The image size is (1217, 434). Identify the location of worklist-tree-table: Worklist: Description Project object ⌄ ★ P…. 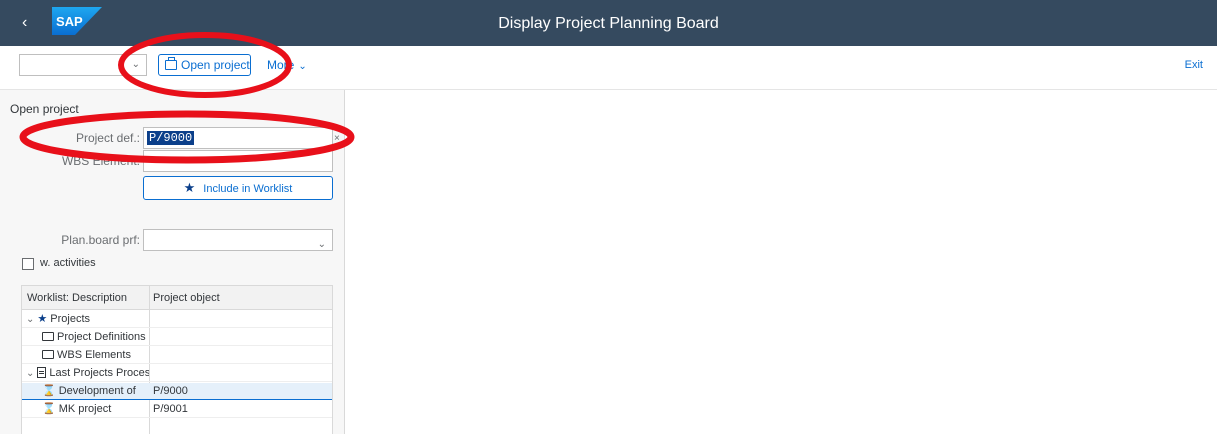
(177, 359).